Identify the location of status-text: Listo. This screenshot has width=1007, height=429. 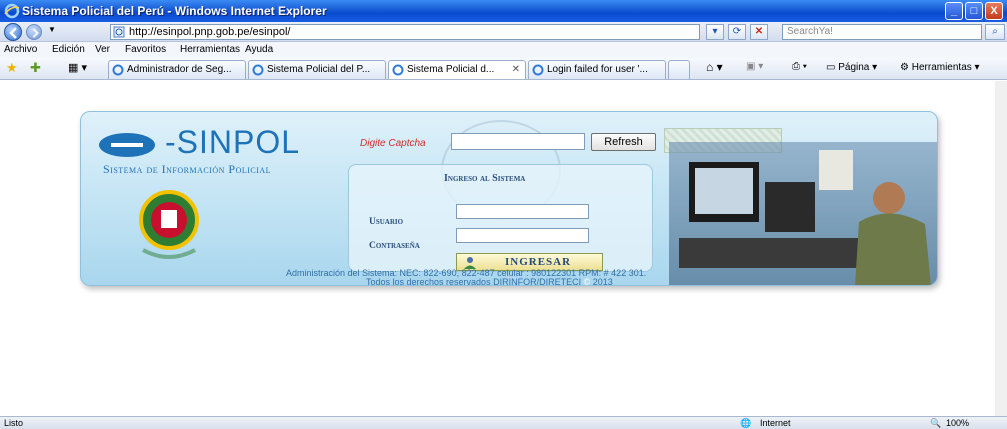
(14, 423).